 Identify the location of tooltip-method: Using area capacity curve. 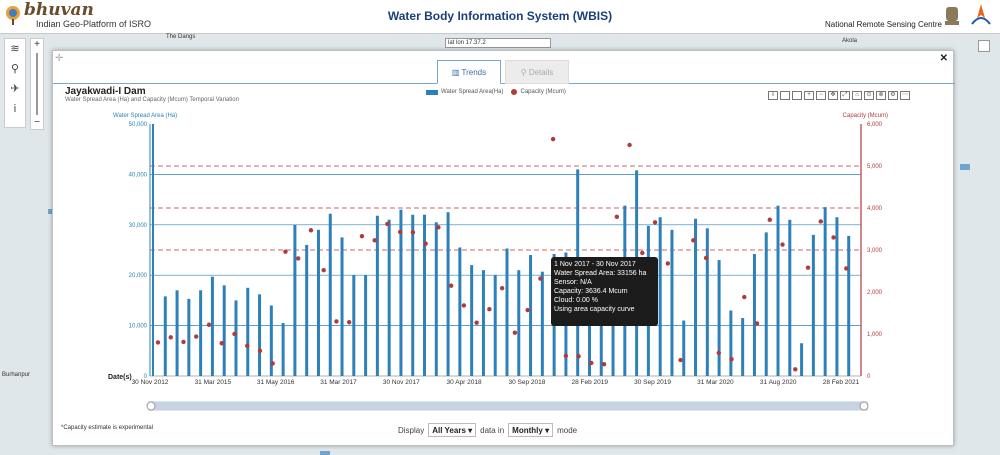
(594, 309).